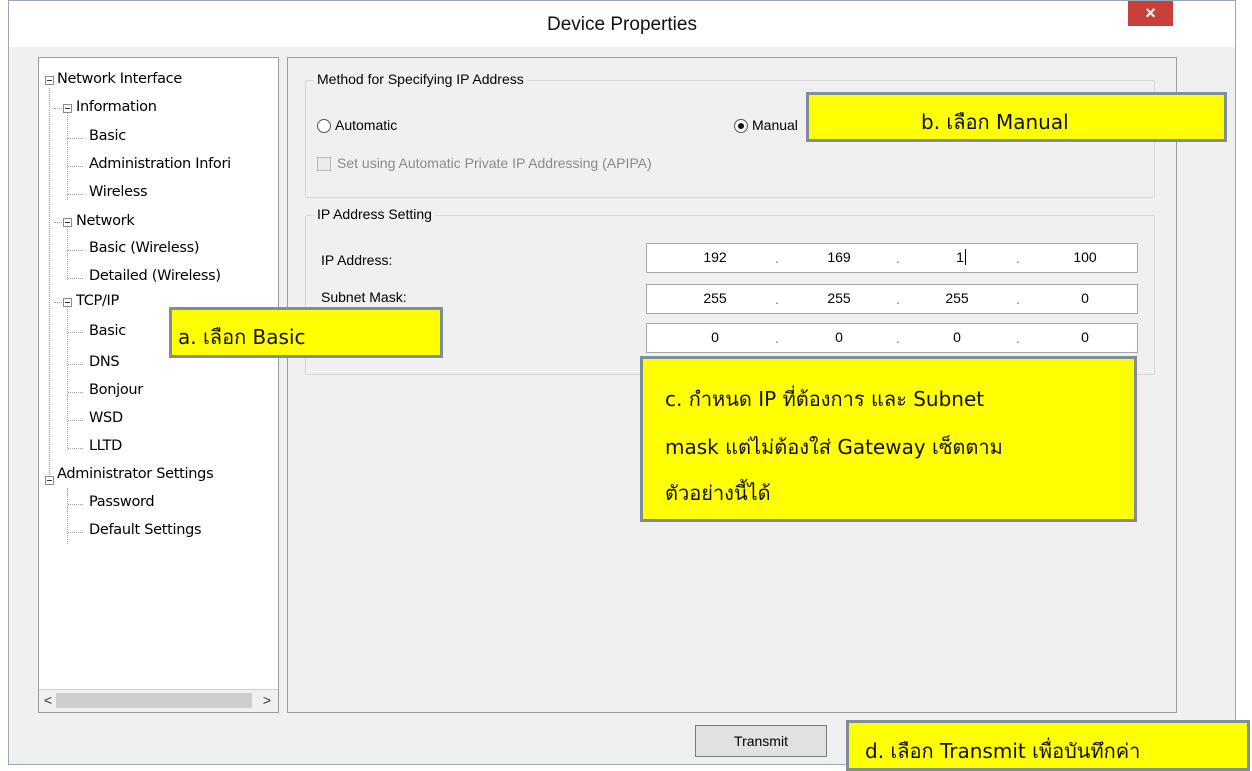 This screenshot has height=771, width=1252. What do you see at coordinates (160, 164) in the screenshot?
I see `tree-item-administration-information: Administration Infori` at bounding box center [160, 164].